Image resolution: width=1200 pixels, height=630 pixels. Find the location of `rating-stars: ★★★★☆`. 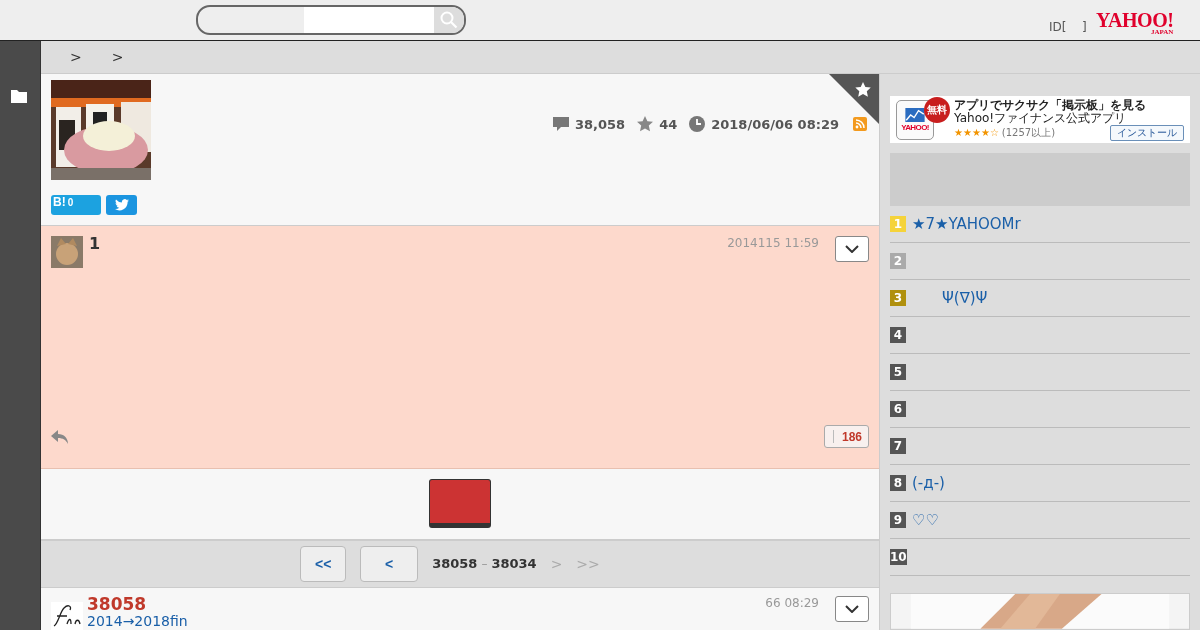

rating-stars: ★★★★☆ is located at coordinates (976, 133).